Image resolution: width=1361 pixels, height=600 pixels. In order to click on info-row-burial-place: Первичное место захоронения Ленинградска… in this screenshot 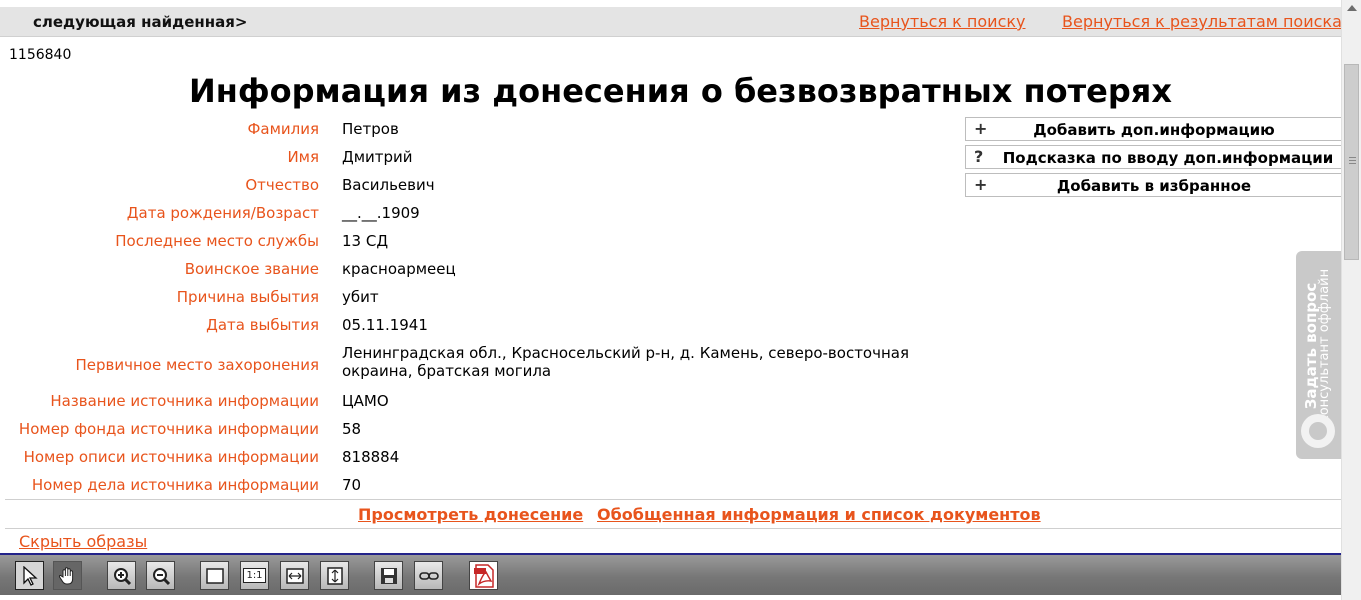, I will do `click(475, 365)`.